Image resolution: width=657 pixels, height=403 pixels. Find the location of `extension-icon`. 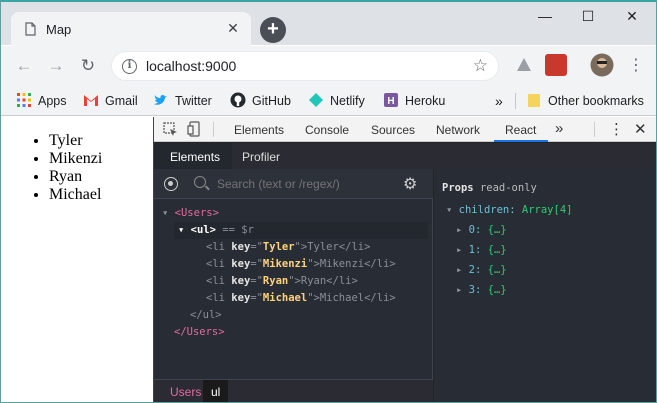

extension-icon is located at coordinates (556, 65).